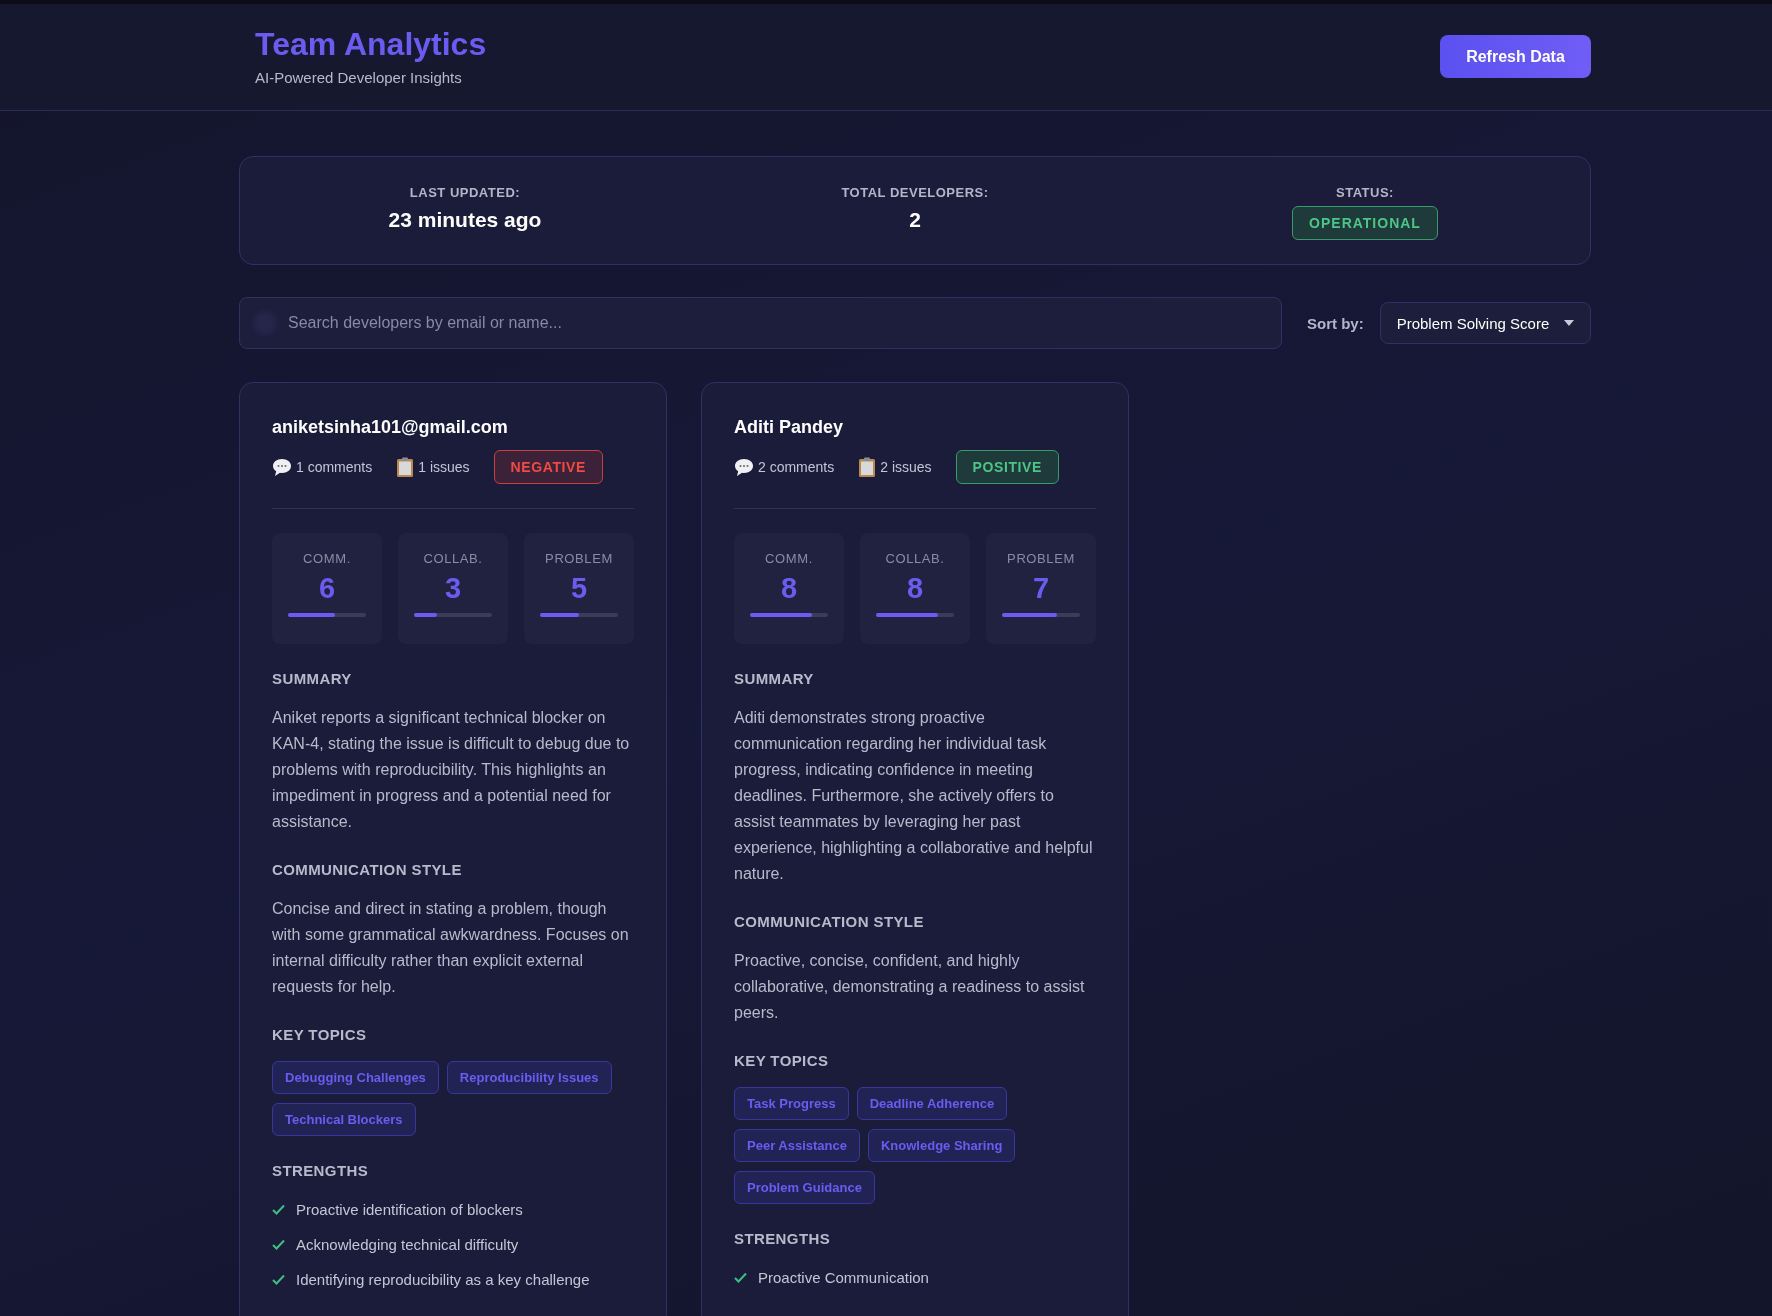  I want to click on topic-tag: Problem Guidance, so click(804, 1187).